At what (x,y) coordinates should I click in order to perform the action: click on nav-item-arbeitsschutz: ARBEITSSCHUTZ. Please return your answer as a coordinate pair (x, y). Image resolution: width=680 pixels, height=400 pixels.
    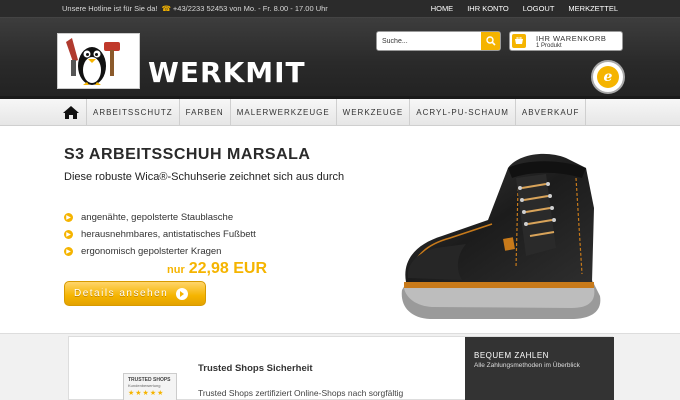
    Looking at the image, I should click on (132, 112).